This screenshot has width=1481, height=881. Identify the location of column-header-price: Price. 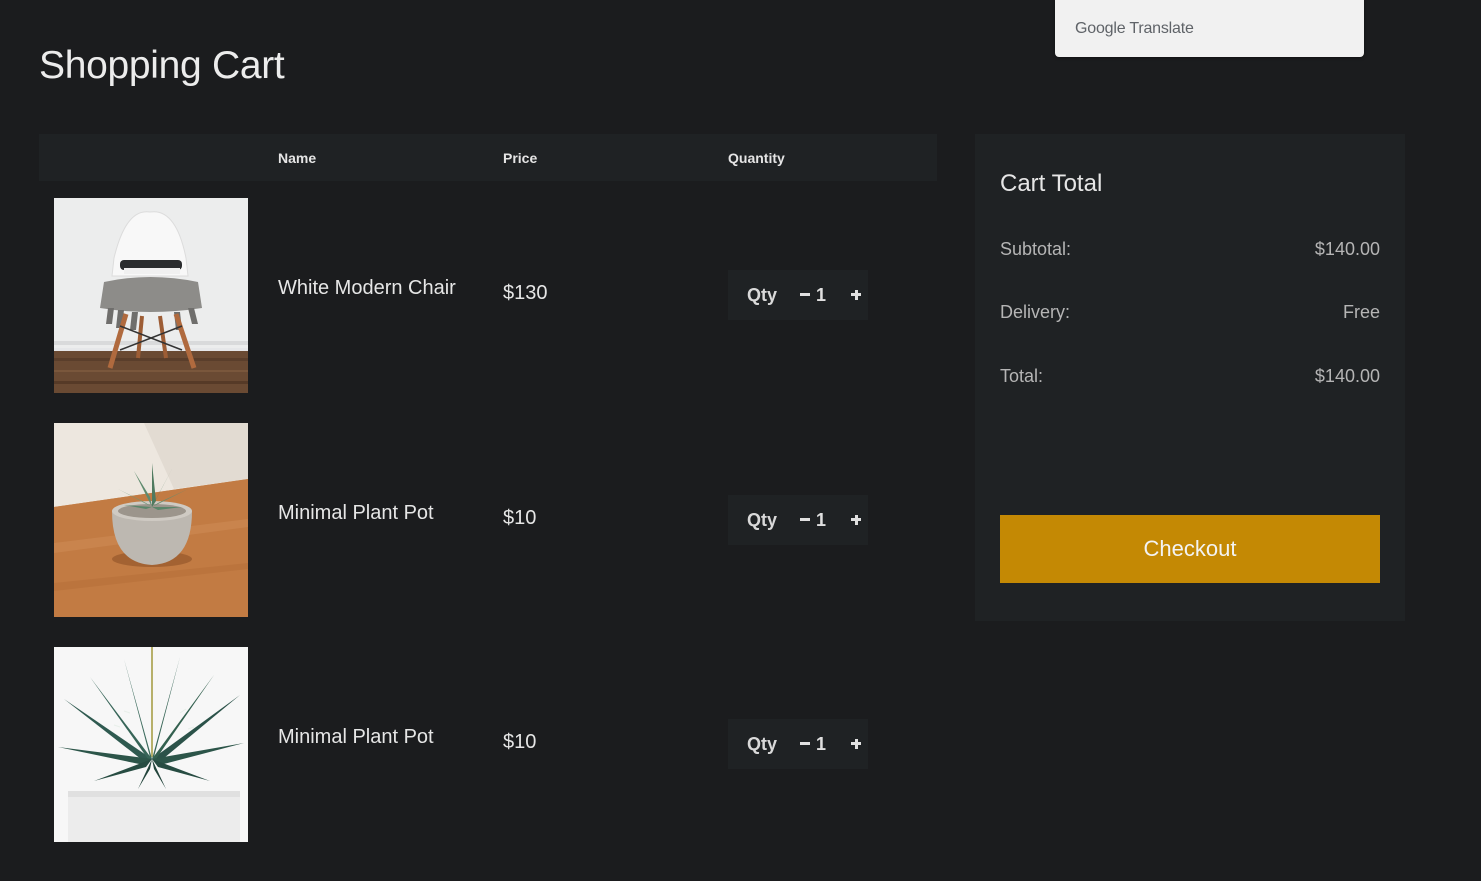
(520, 158).